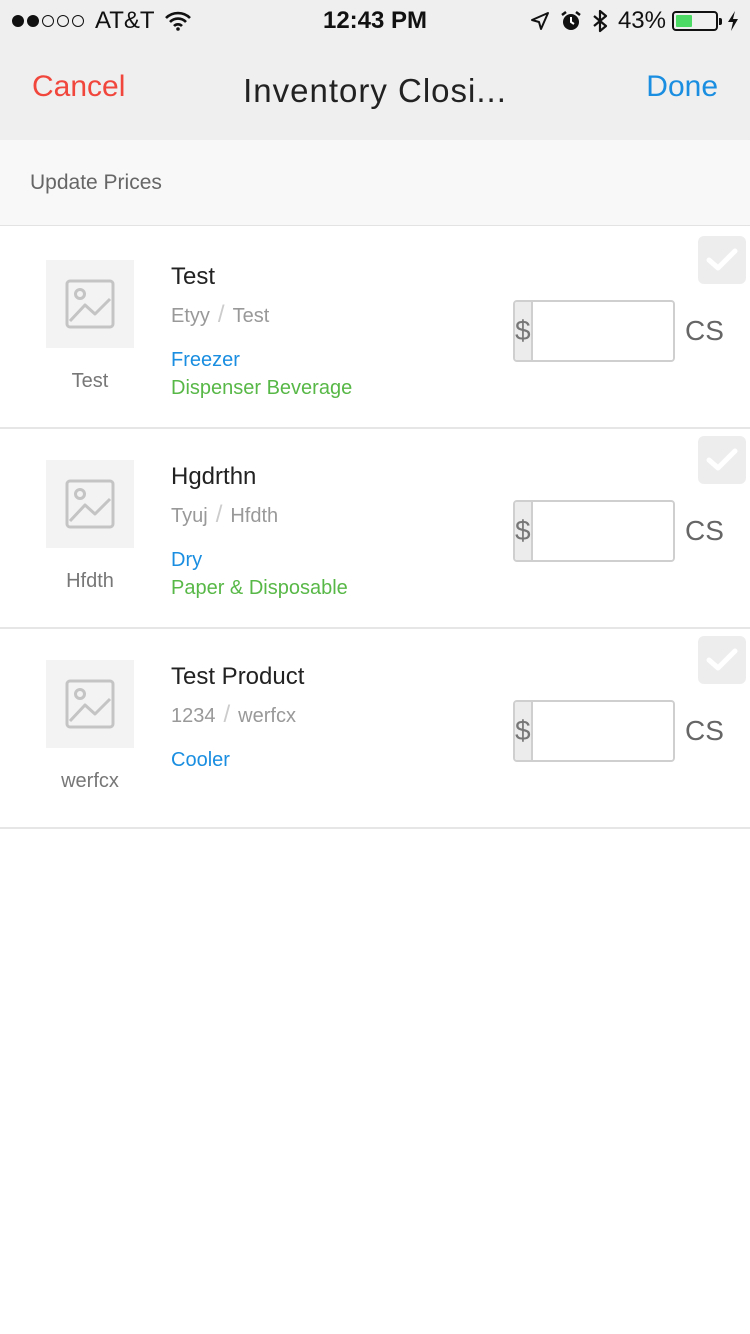  Describe the element at coordinates (571, 20) in the screenshot. I see `alarm-icon` at that location.